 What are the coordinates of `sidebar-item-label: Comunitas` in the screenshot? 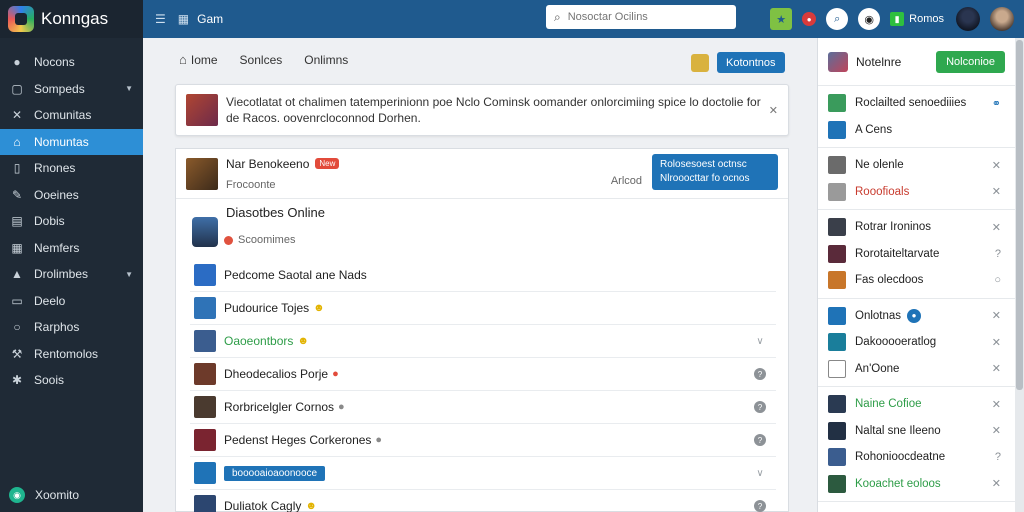 It's located at (63, 115).